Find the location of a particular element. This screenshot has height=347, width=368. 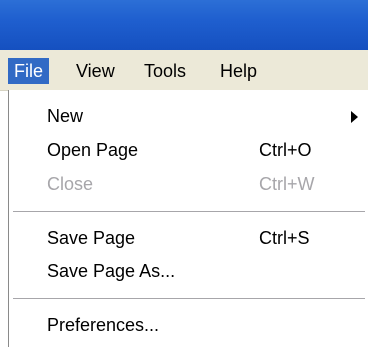

menubar: File View Tools Help is located at coordinates (184, 70).